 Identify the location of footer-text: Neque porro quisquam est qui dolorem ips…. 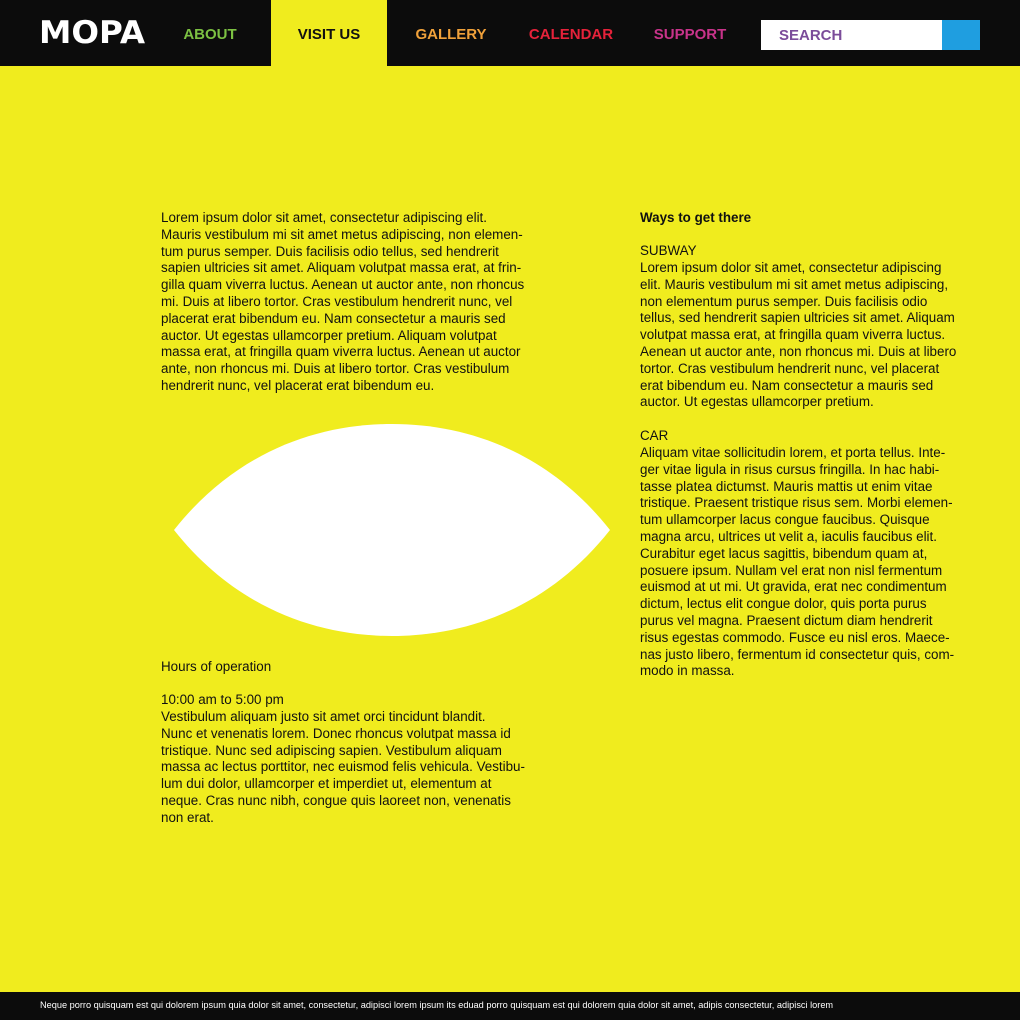
(437, 1005).